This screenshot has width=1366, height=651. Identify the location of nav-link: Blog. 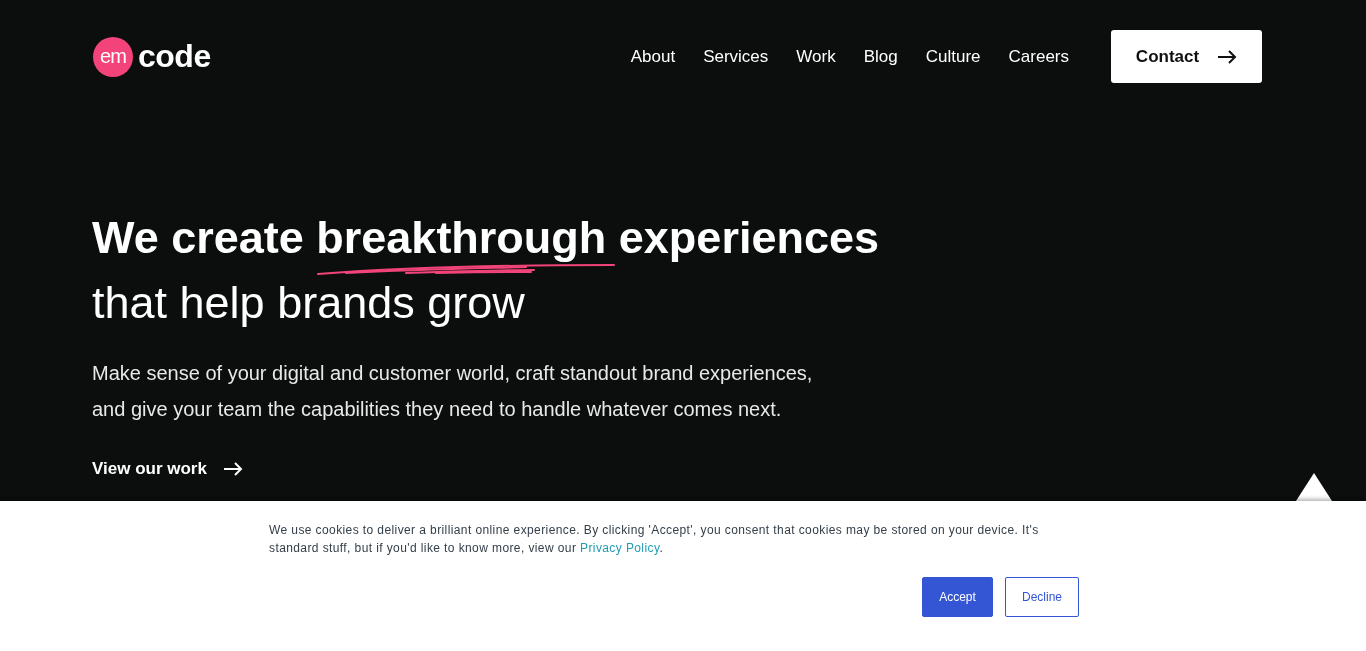
(880, 56).